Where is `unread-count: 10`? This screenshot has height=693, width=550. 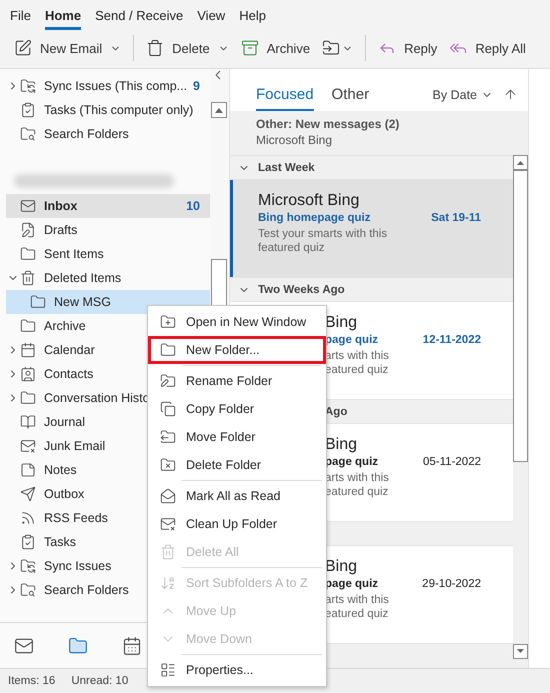 unread-count: 10 is located at coordinates (193, 206).